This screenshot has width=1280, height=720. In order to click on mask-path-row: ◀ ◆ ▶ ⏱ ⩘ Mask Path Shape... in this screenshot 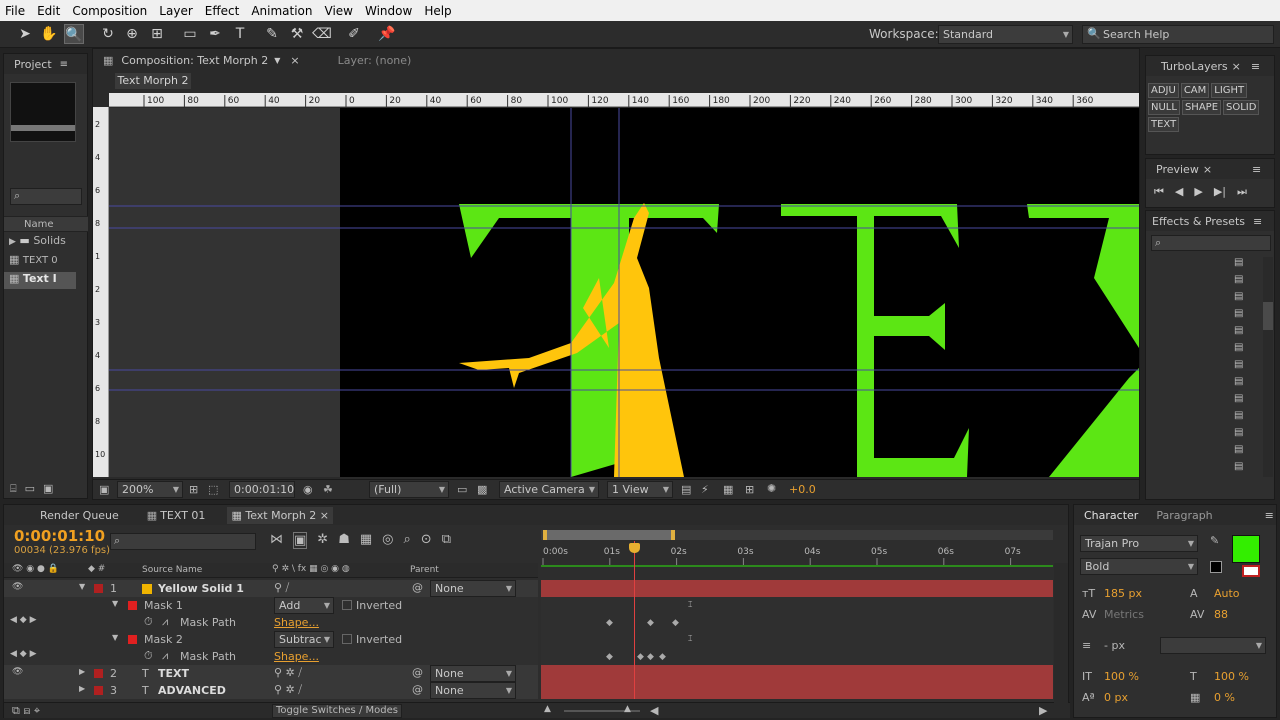, I will do `click(271, 656)`.